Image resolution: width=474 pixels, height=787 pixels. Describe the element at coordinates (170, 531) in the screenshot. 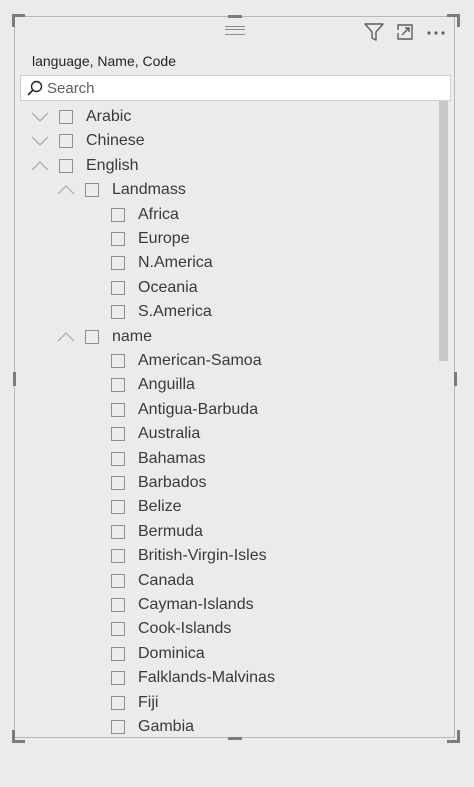

I see `tree-item-label: Bermuda` at that location.